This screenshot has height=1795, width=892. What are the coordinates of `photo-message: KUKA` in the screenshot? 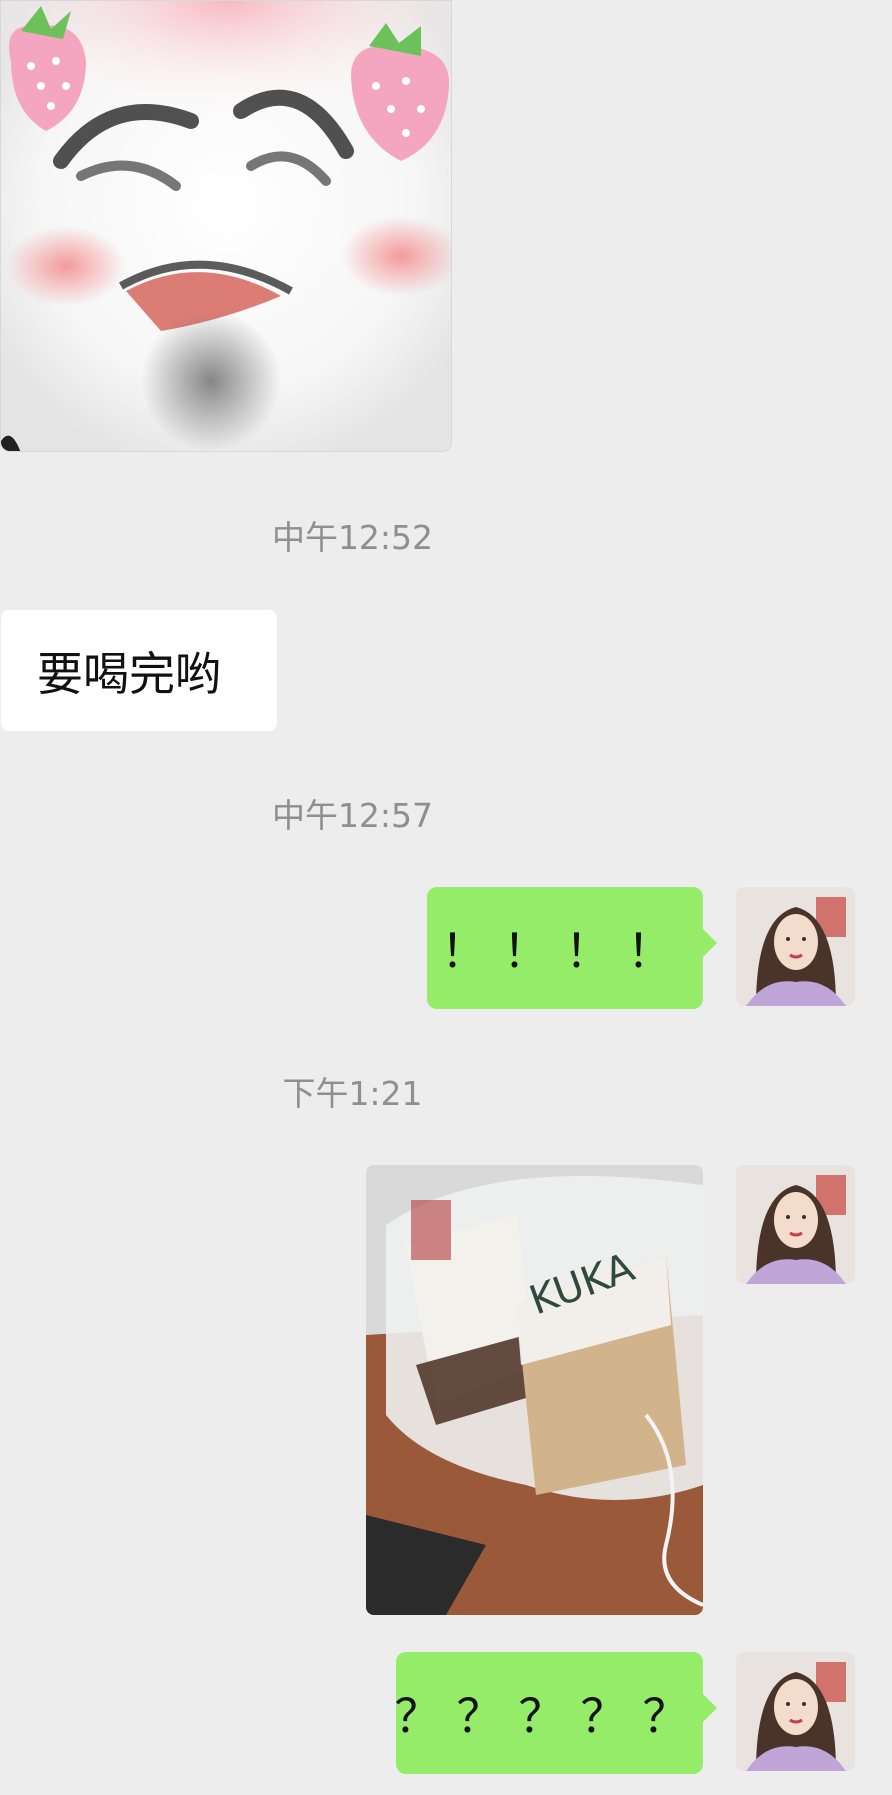 It's located at (534, 1390).